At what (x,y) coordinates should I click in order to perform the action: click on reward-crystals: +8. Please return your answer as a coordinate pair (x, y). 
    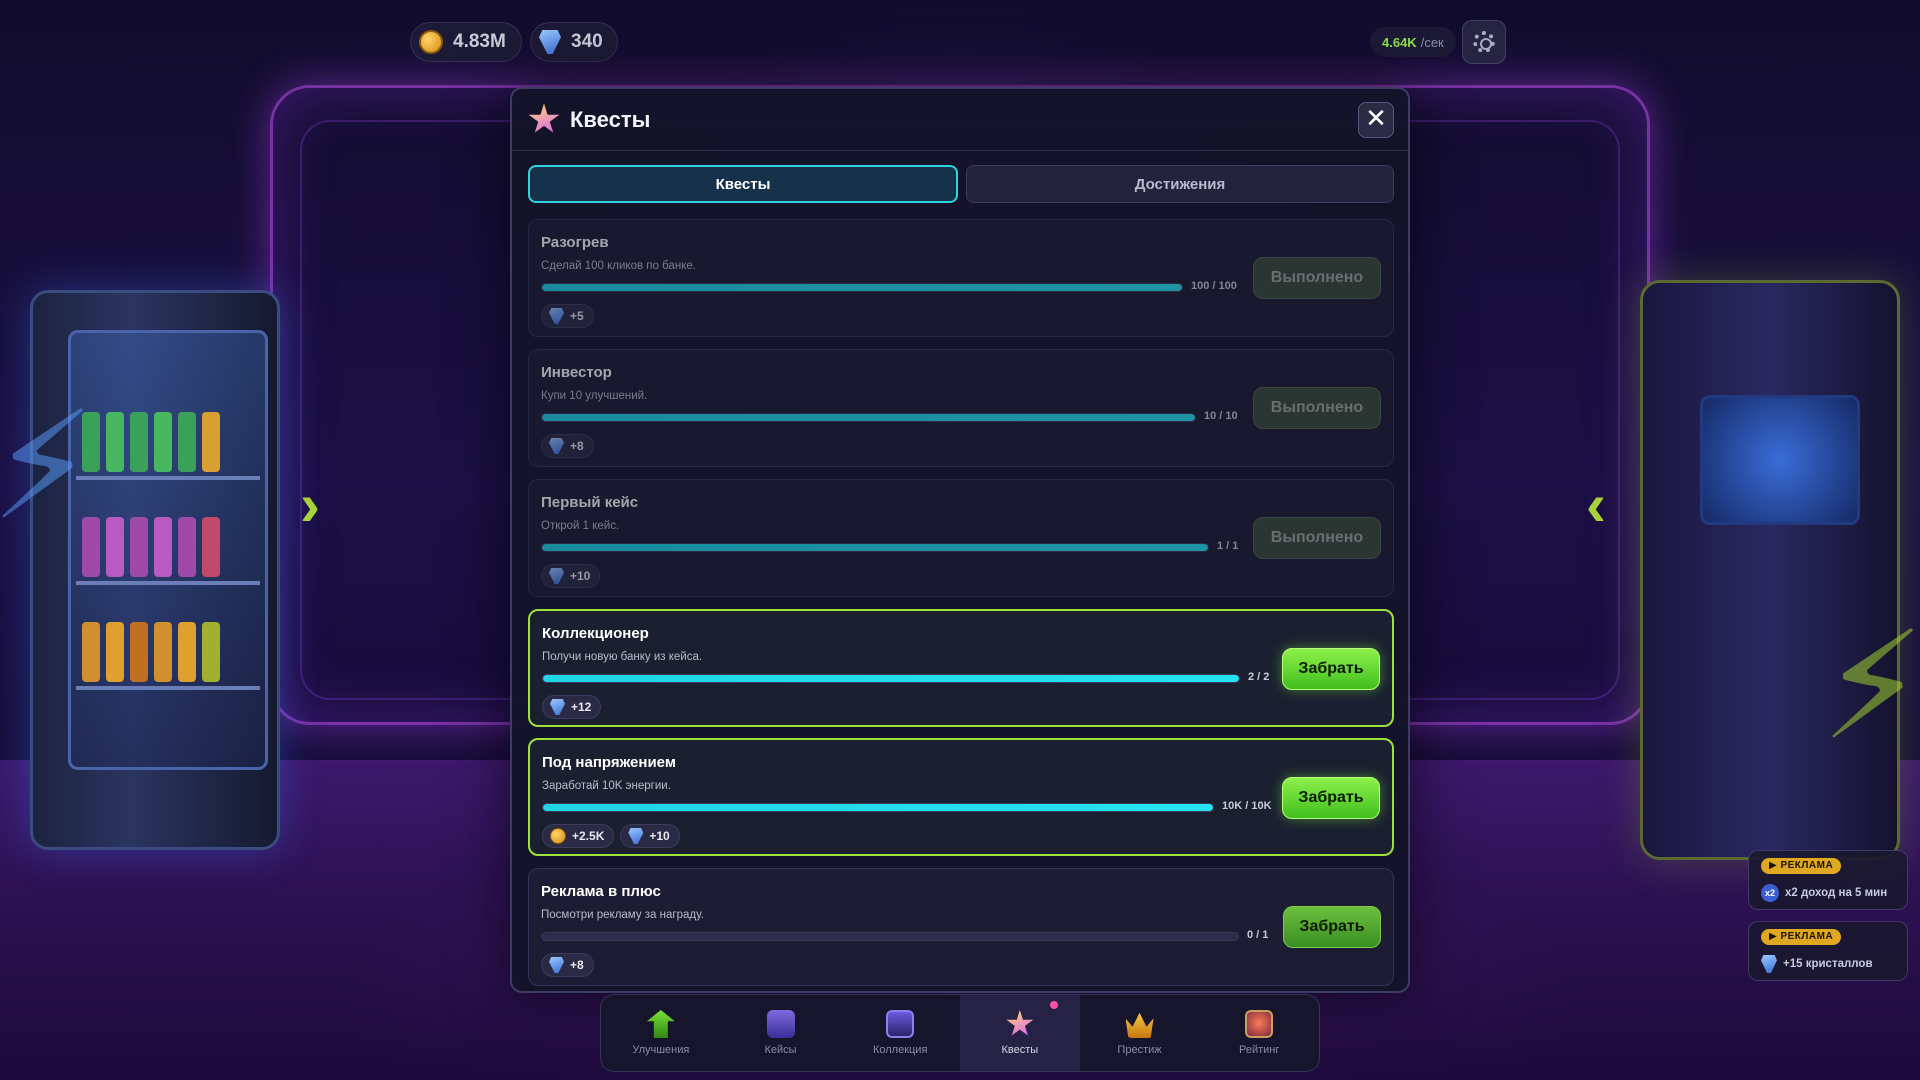
    Looking at the image, I should click on (567, 446).